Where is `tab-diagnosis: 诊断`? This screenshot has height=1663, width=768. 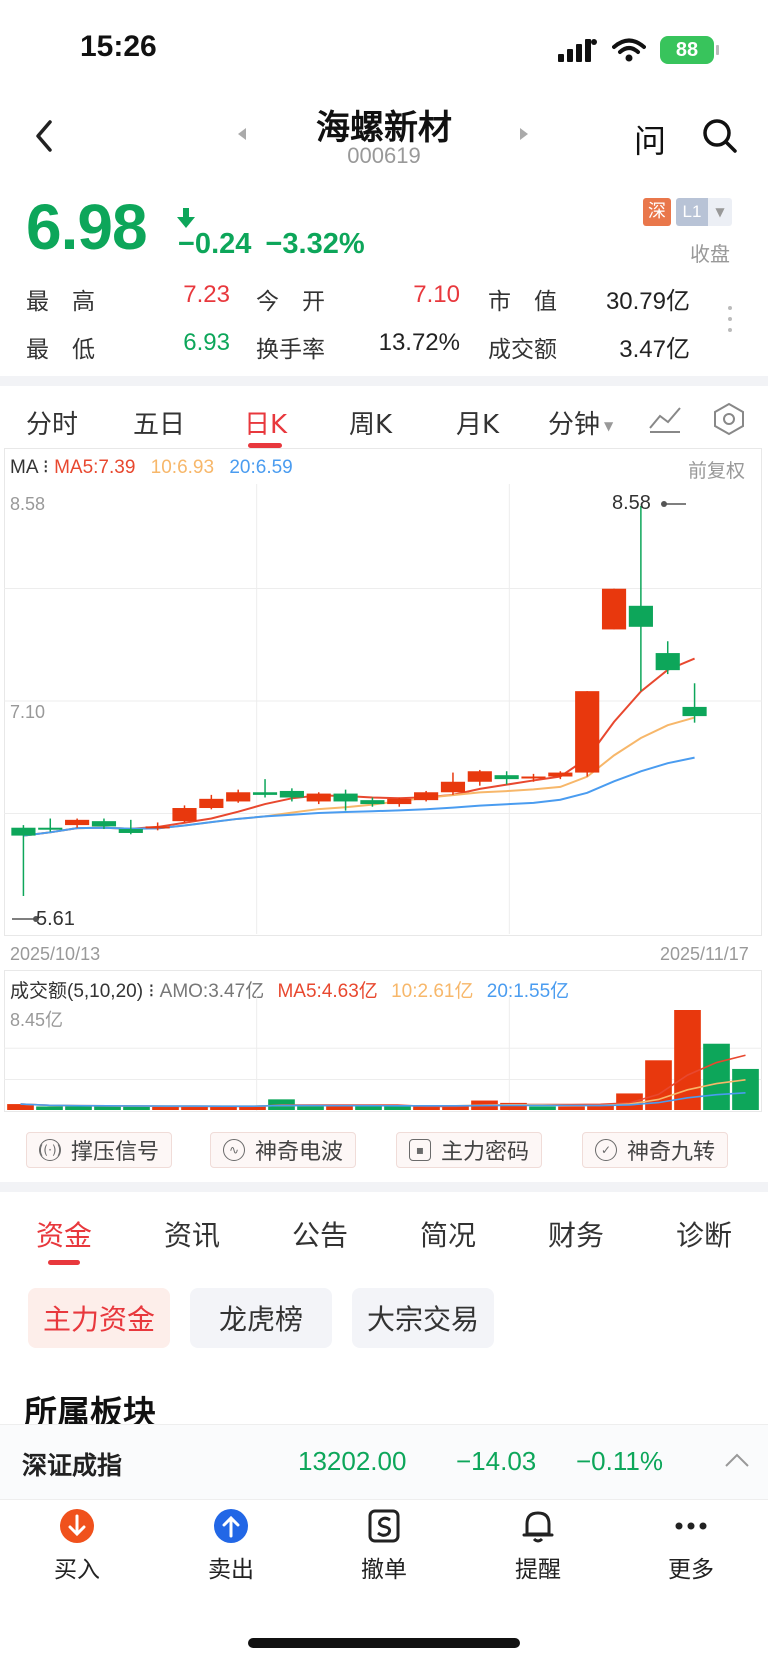 tab-diagnosis: 诊断 is located at coordinates (704, 1234).